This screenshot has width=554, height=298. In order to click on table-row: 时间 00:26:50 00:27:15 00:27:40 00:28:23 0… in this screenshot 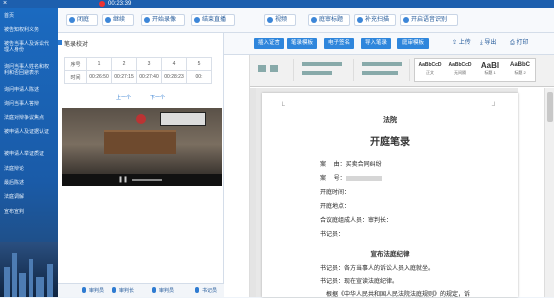, I will do `click(138, 77)`.